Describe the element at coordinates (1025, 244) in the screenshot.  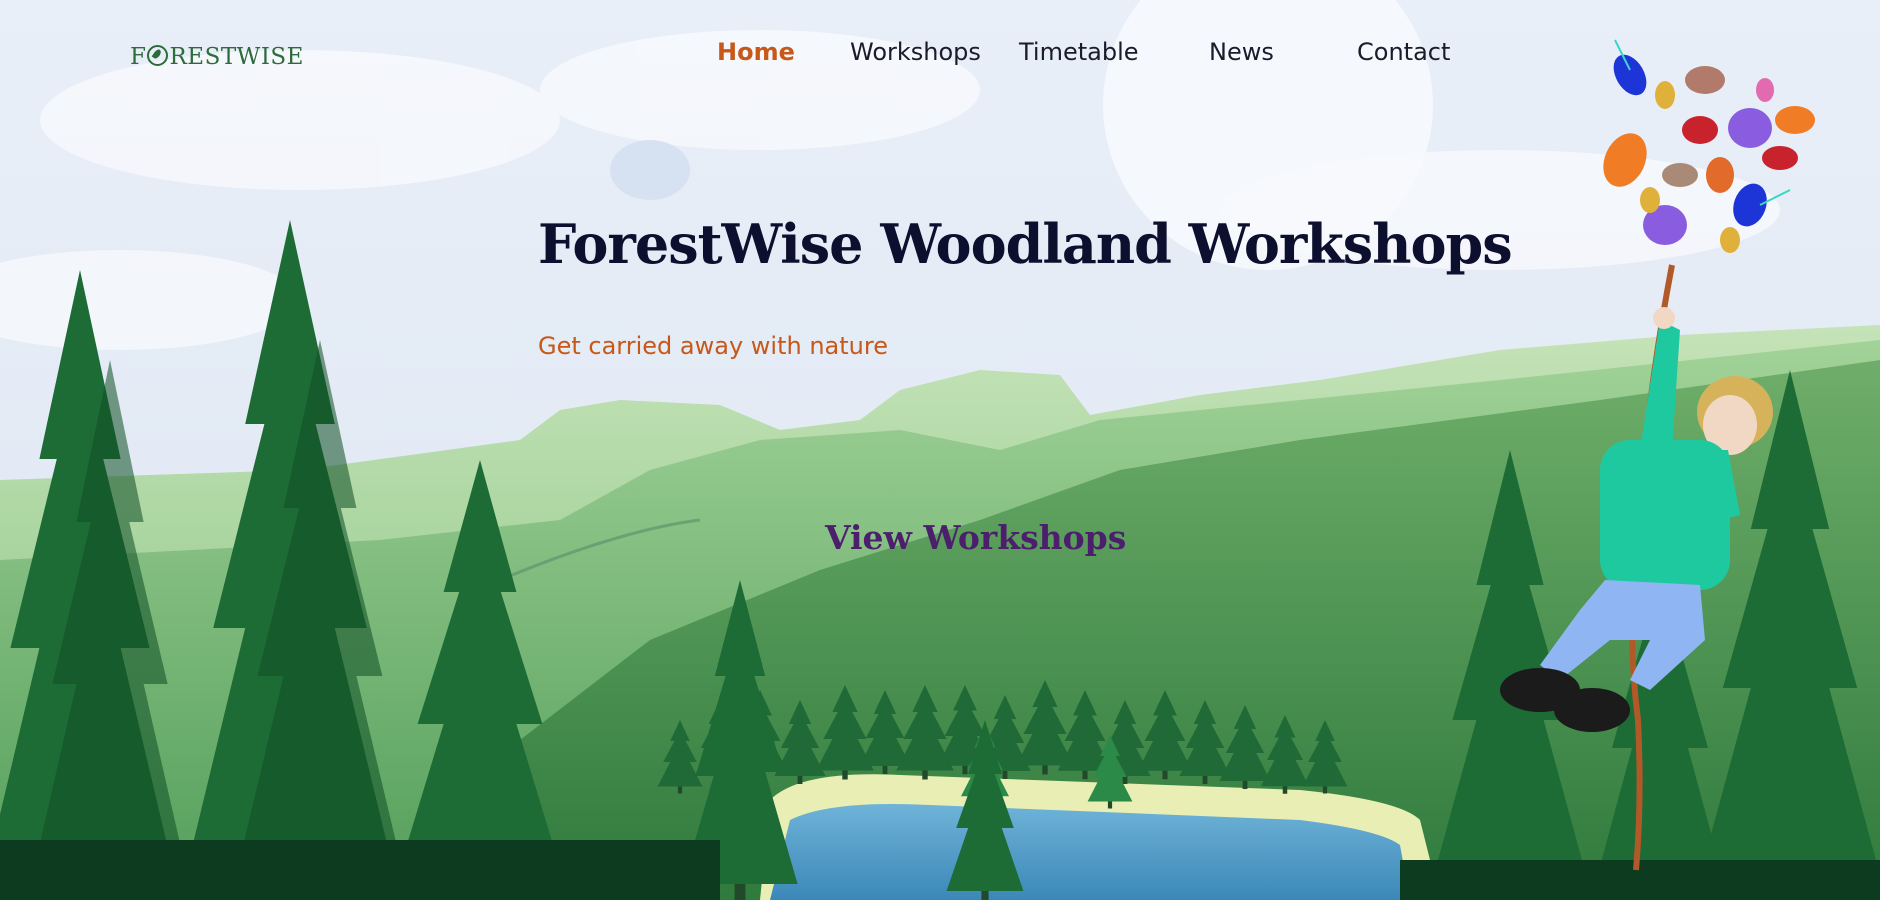
I see `page-title: ForestWise Woodland Workshops` at that location.